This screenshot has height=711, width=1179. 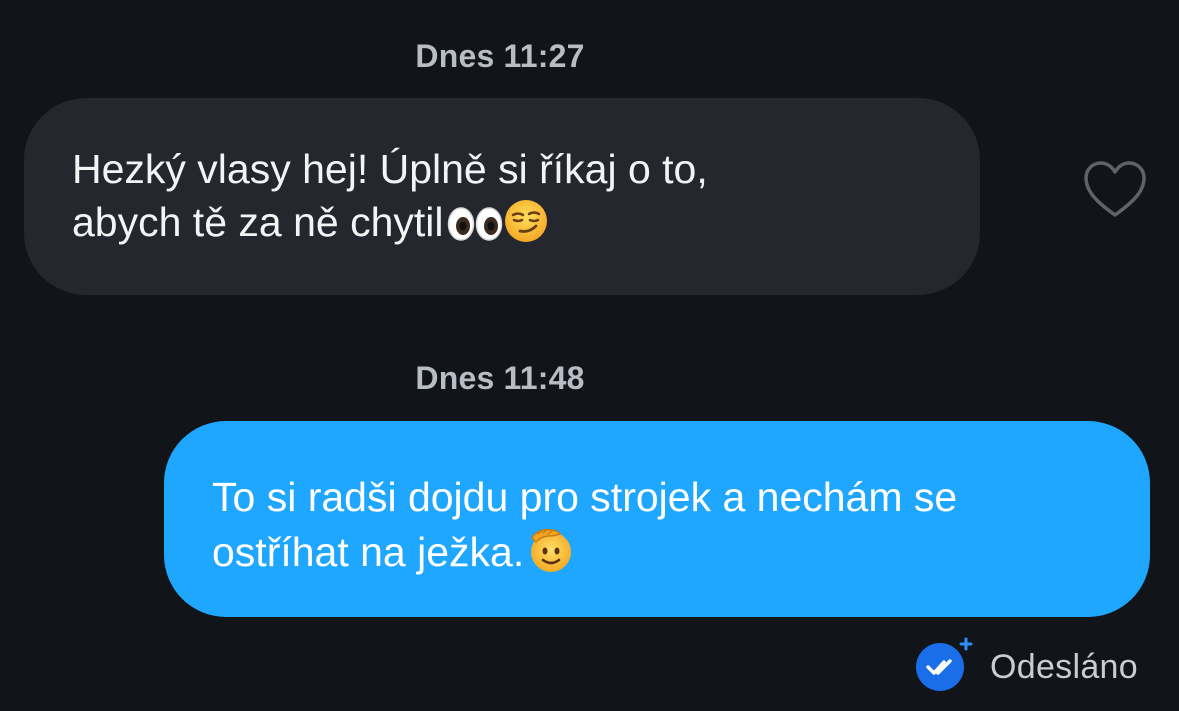 What do you see at coordinates (368, 552) in the screenshot?
I see `message-text: ostříhat na ježka.` at bounding box center [368, 552].